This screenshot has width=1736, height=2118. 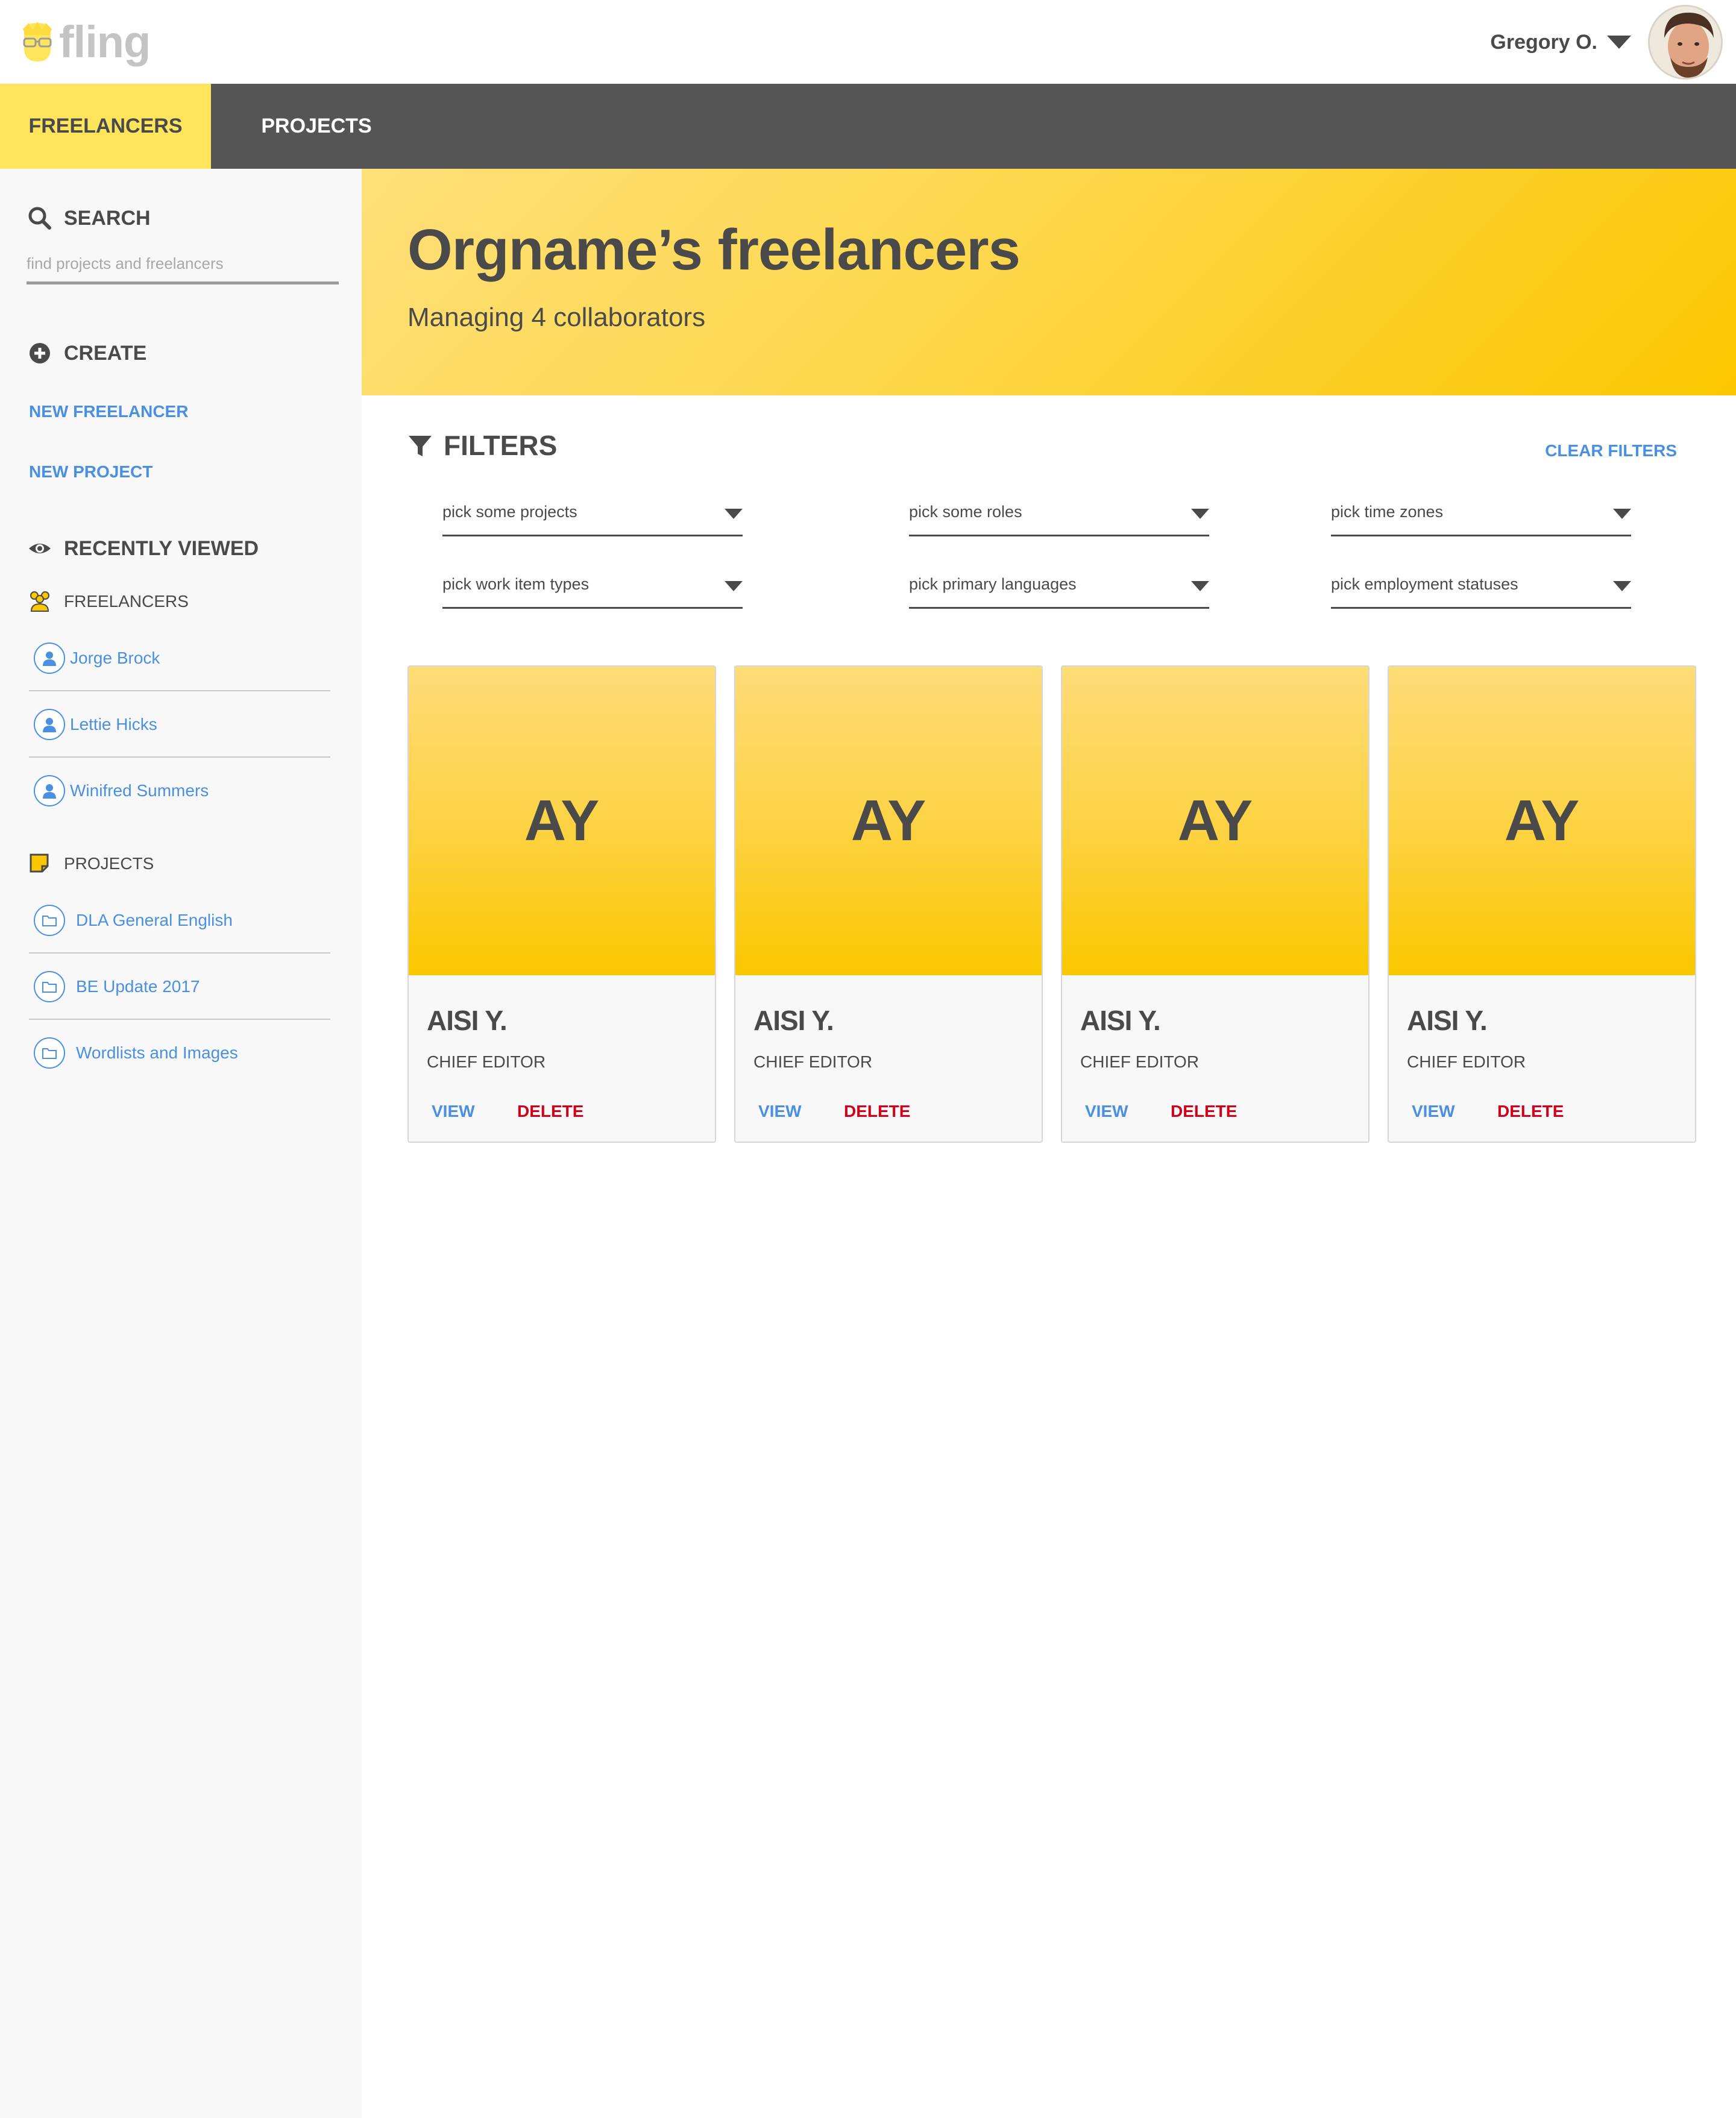 I want to click on recently-viewed-heading: RECENTLY VIEWED, so click(x=143, y=548).